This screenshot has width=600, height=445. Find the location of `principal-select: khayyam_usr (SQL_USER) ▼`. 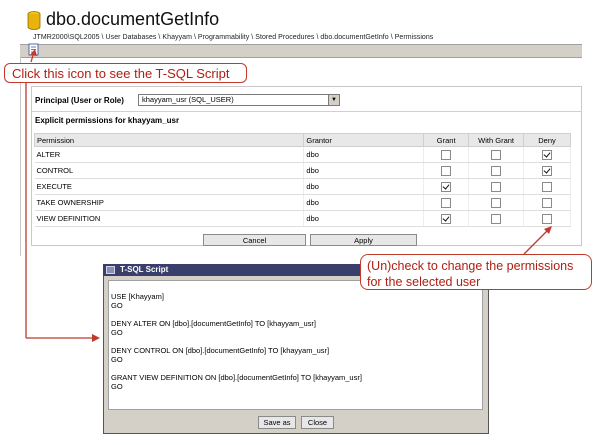

principal-select: khayyam_usr (SQL_USER) ▼ is located at coordinates (239, 100).